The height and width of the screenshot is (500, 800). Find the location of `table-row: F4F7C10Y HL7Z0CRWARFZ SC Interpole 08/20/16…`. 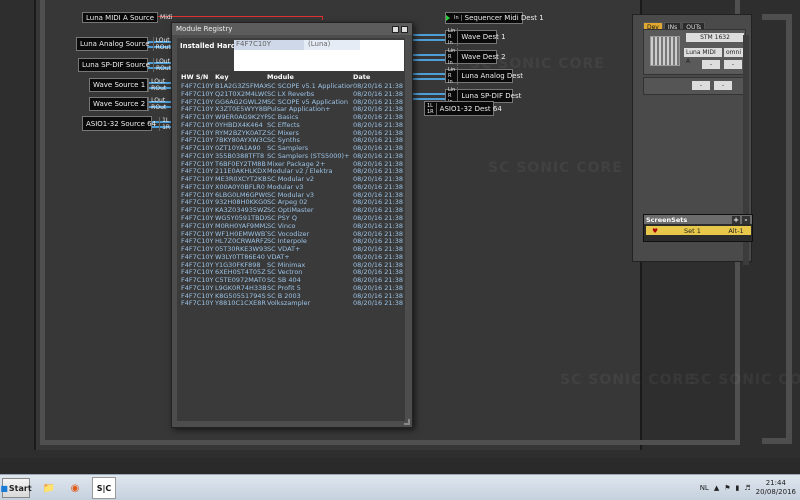

table-row: F4F7C10Y HL7Z0CRWARFZ SC Interpole 08/20/16… is located at coordinates (291, 242).